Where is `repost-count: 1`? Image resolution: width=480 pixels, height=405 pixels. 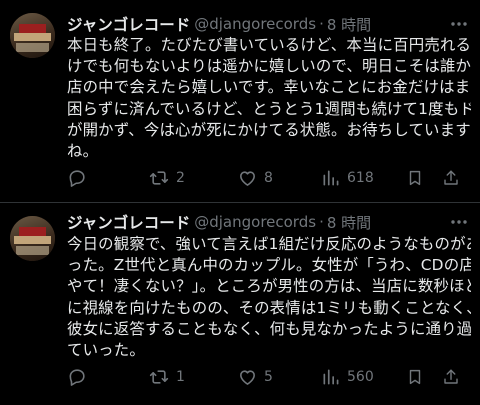
repost-count: 1 is located at coordinates (180, 377).